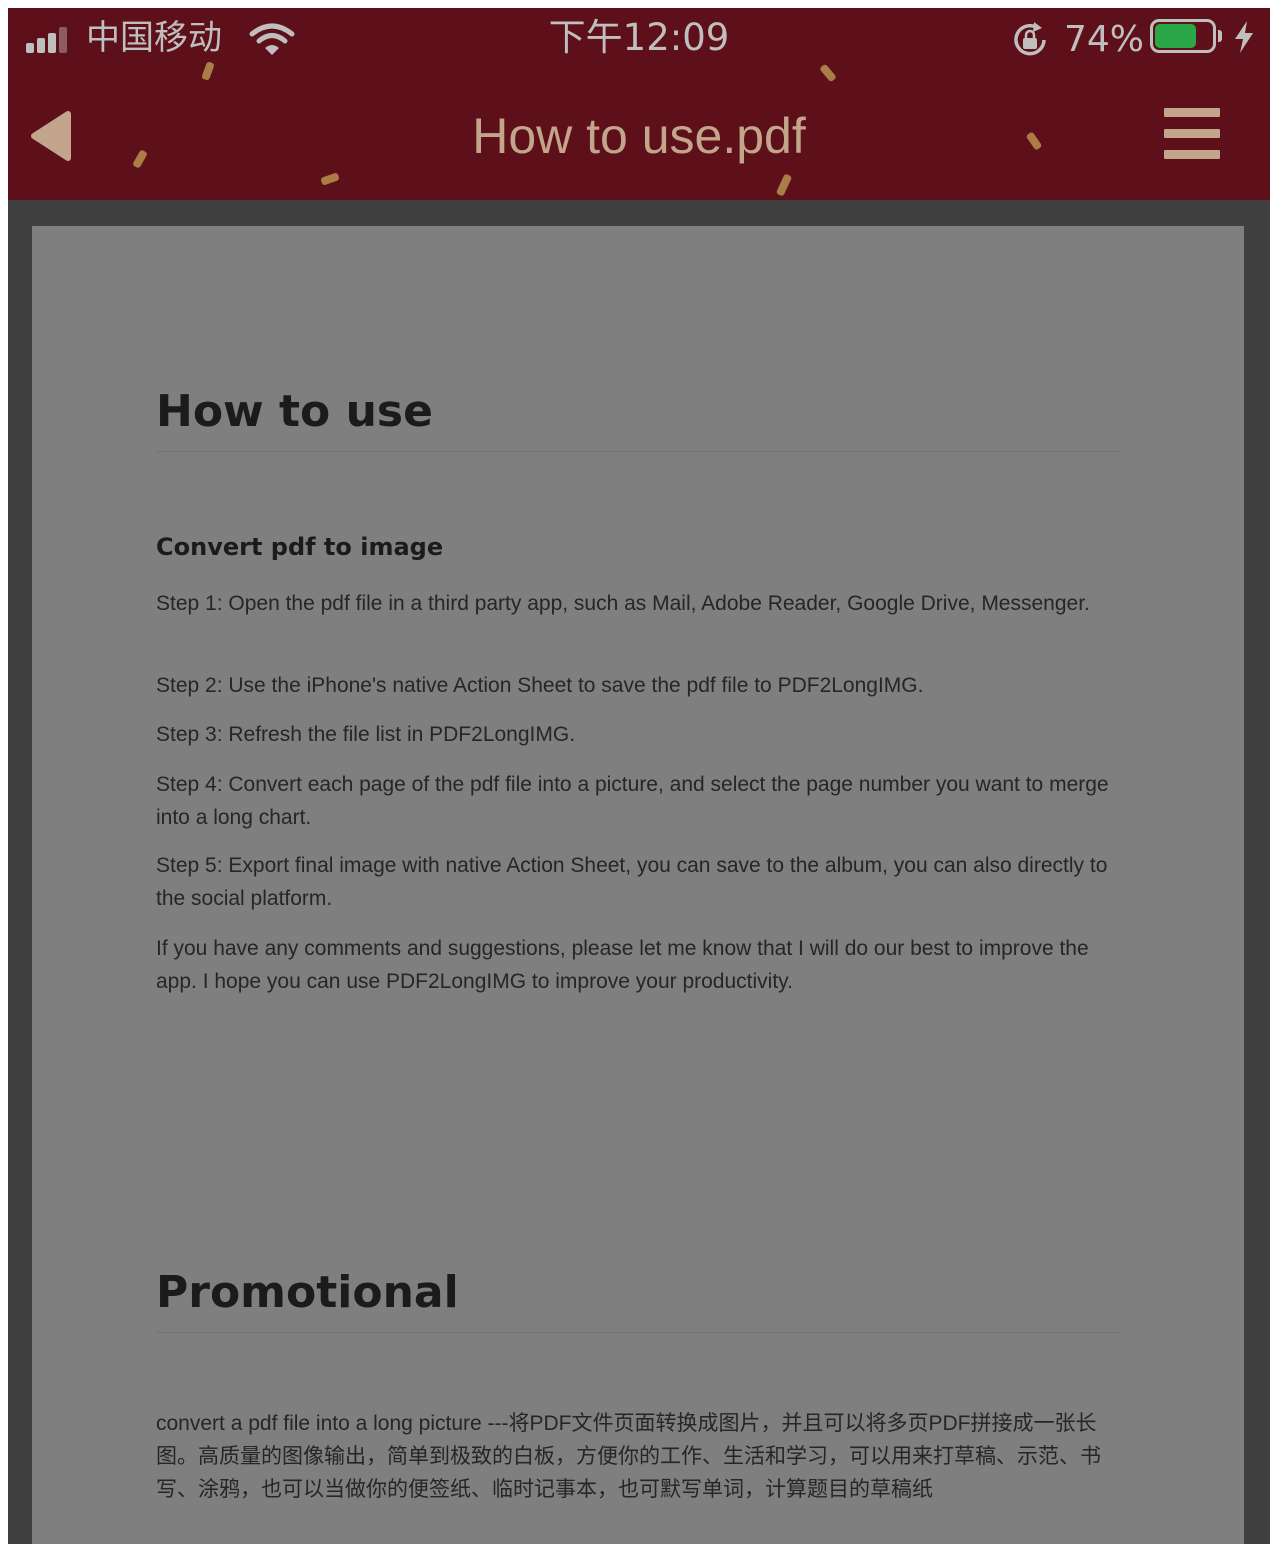 This screenshot has width=1271, height=1544. What do you see at coordinates (1104, 39) in the screenshot?
I see `battery-percentage: 74%` at bounding box center [1104, 39].